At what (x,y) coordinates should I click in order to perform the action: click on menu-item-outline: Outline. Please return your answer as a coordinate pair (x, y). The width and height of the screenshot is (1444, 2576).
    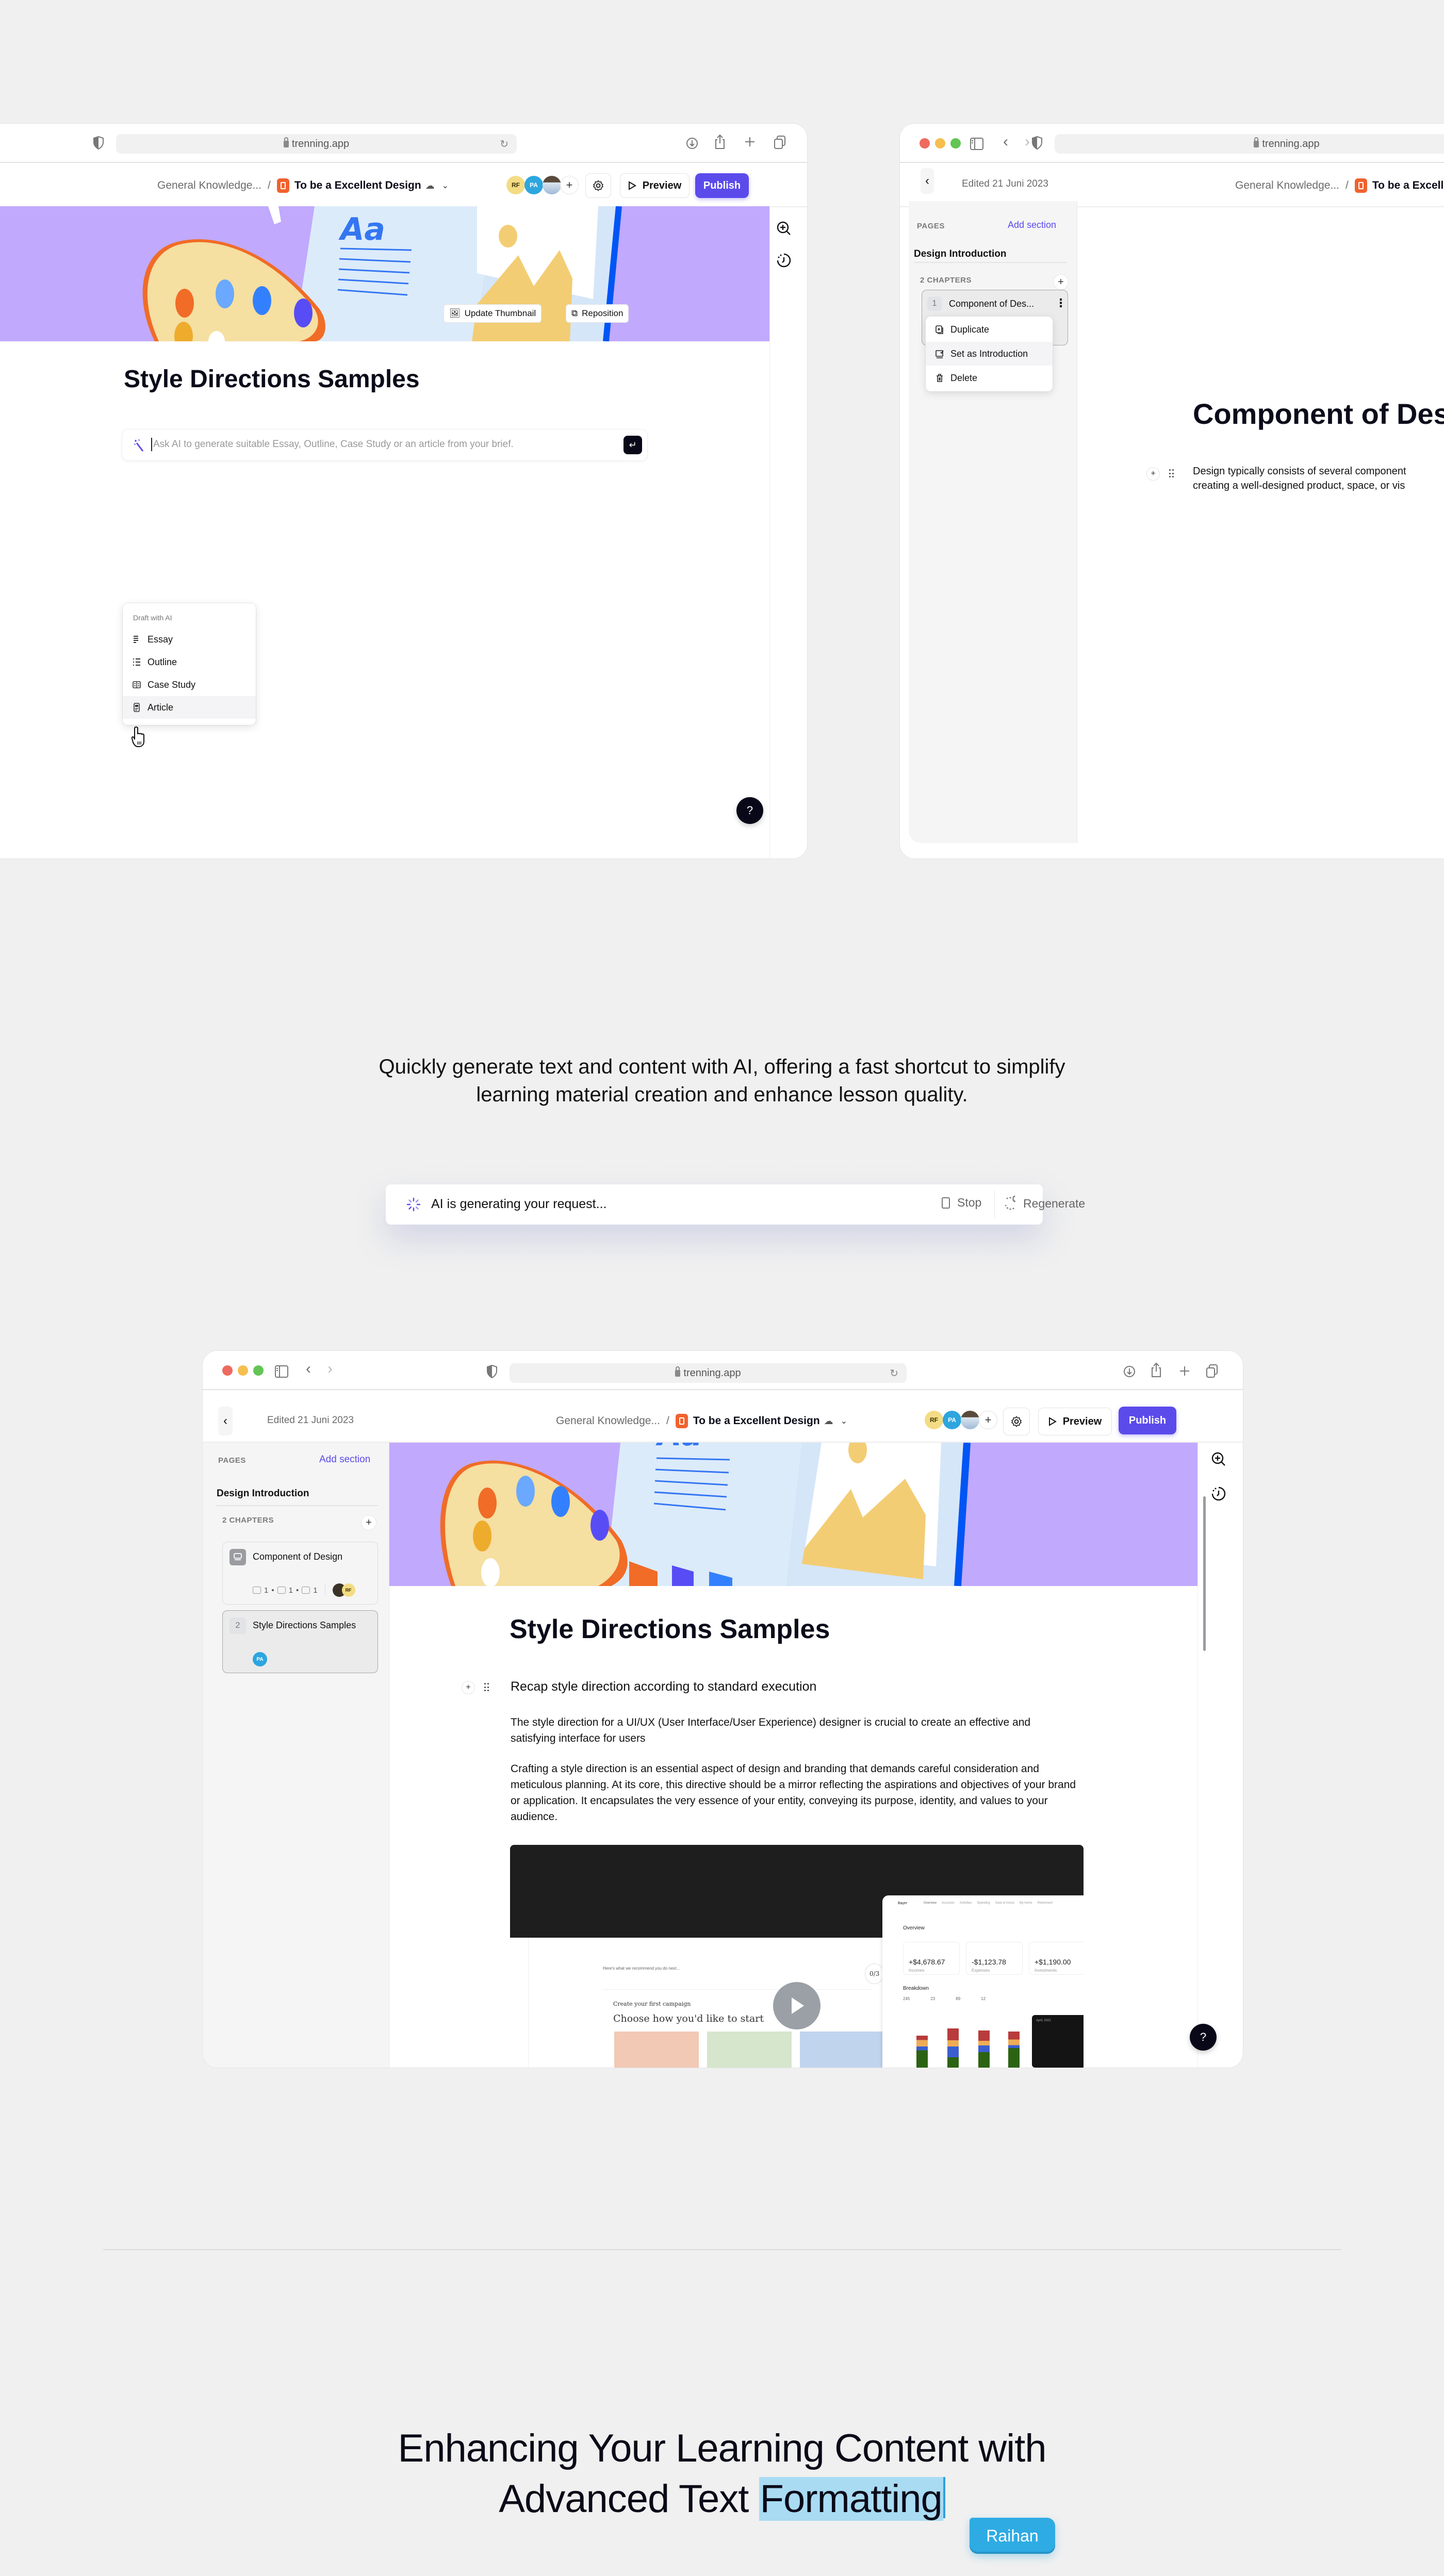
    Looking at the image, I should click on (189, 662).